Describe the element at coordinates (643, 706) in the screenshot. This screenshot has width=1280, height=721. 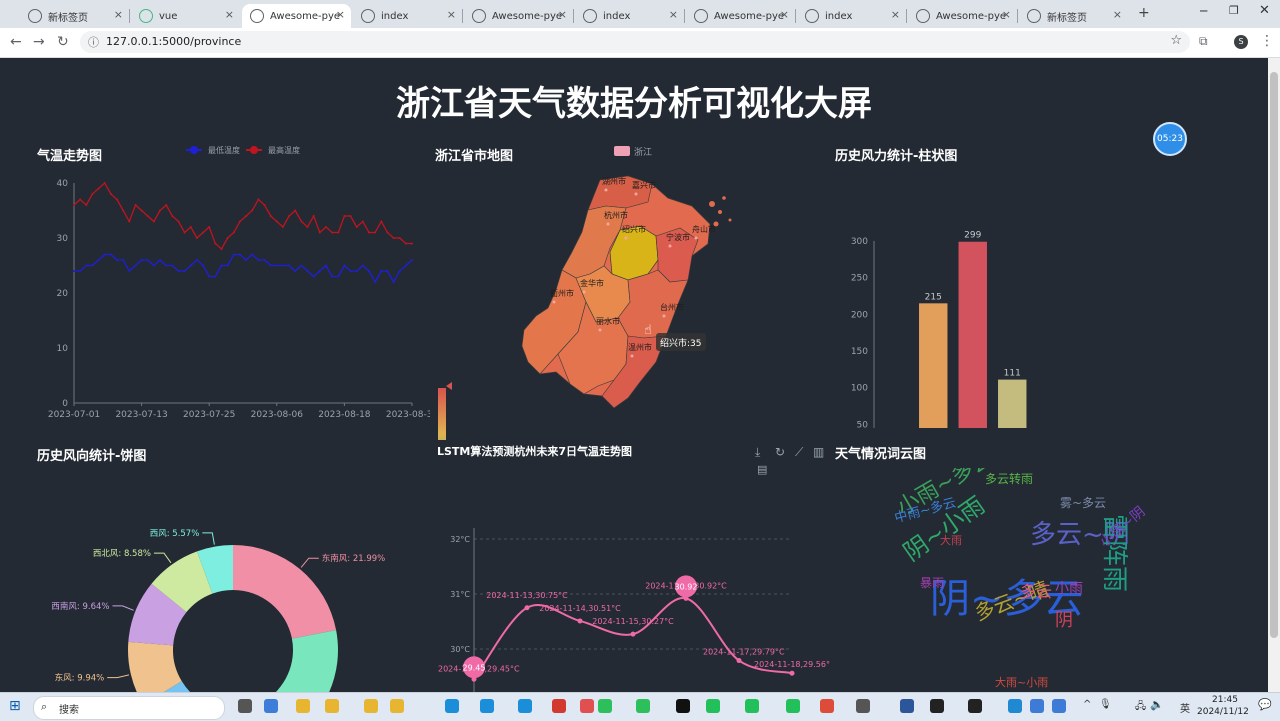
I see `wechat-icon` at that location.